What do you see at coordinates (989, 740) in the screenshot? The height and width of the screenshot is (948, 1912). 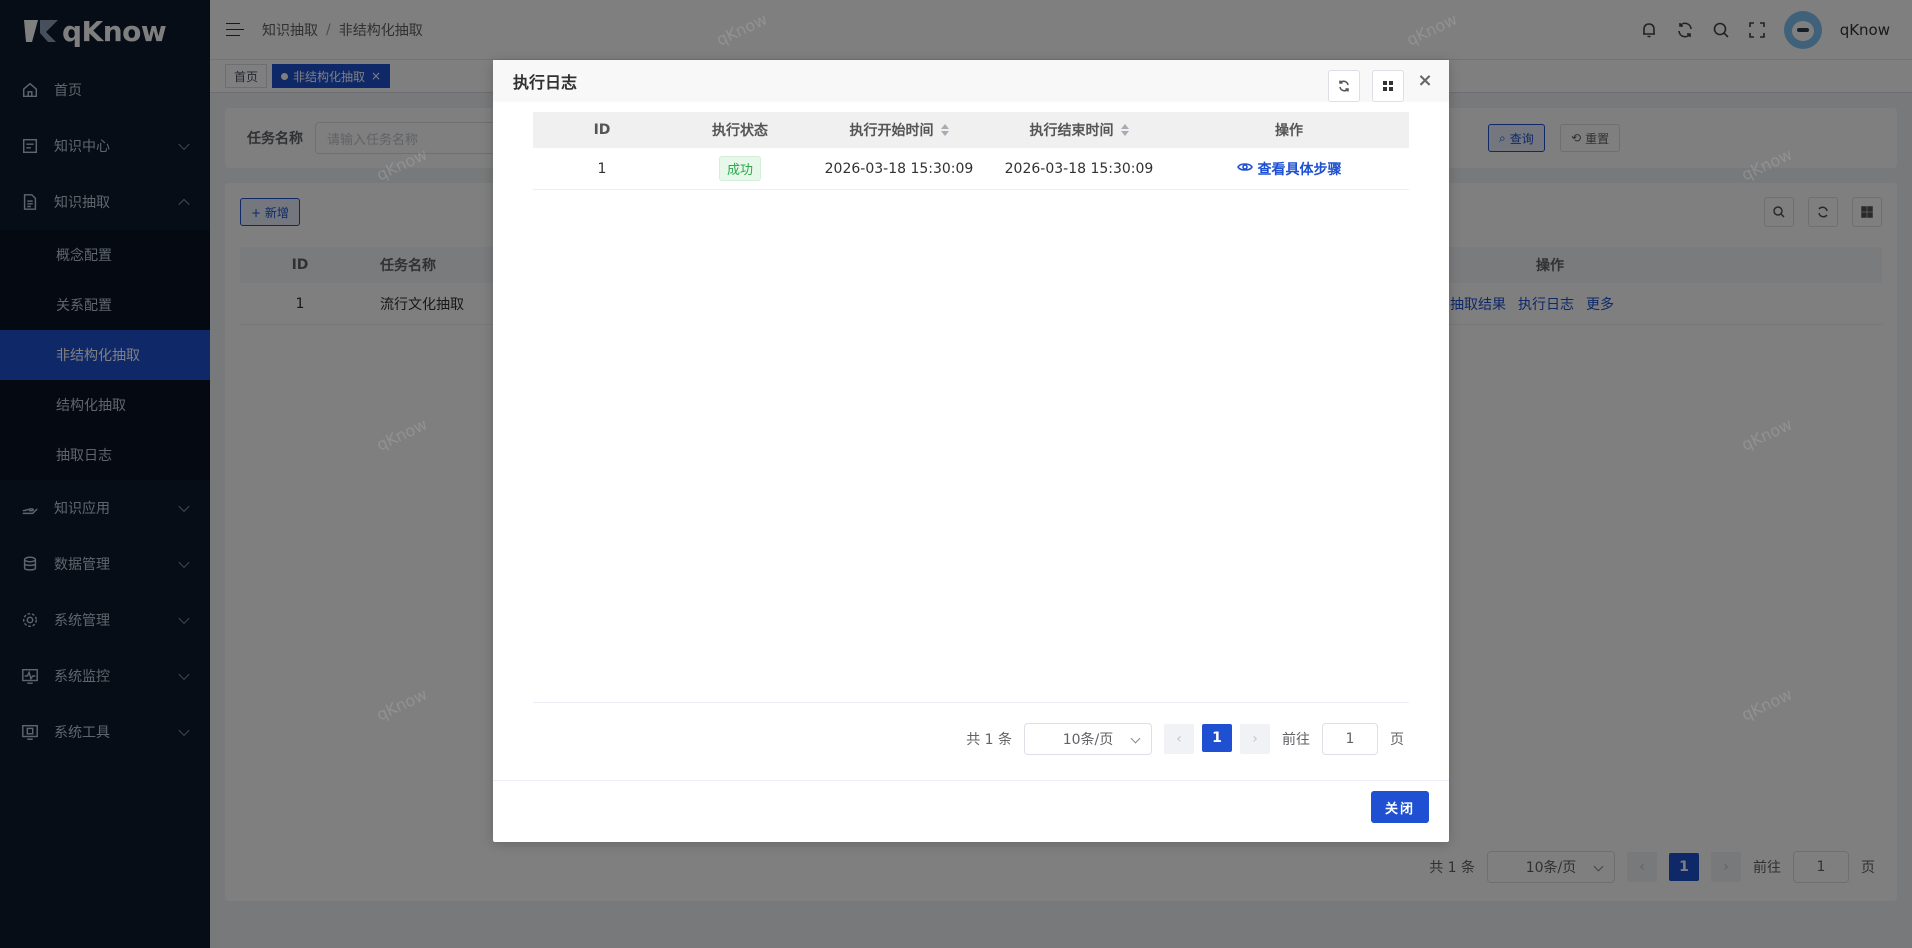 I see `total-count: 共 1 条` at bounding box center [989, 740].